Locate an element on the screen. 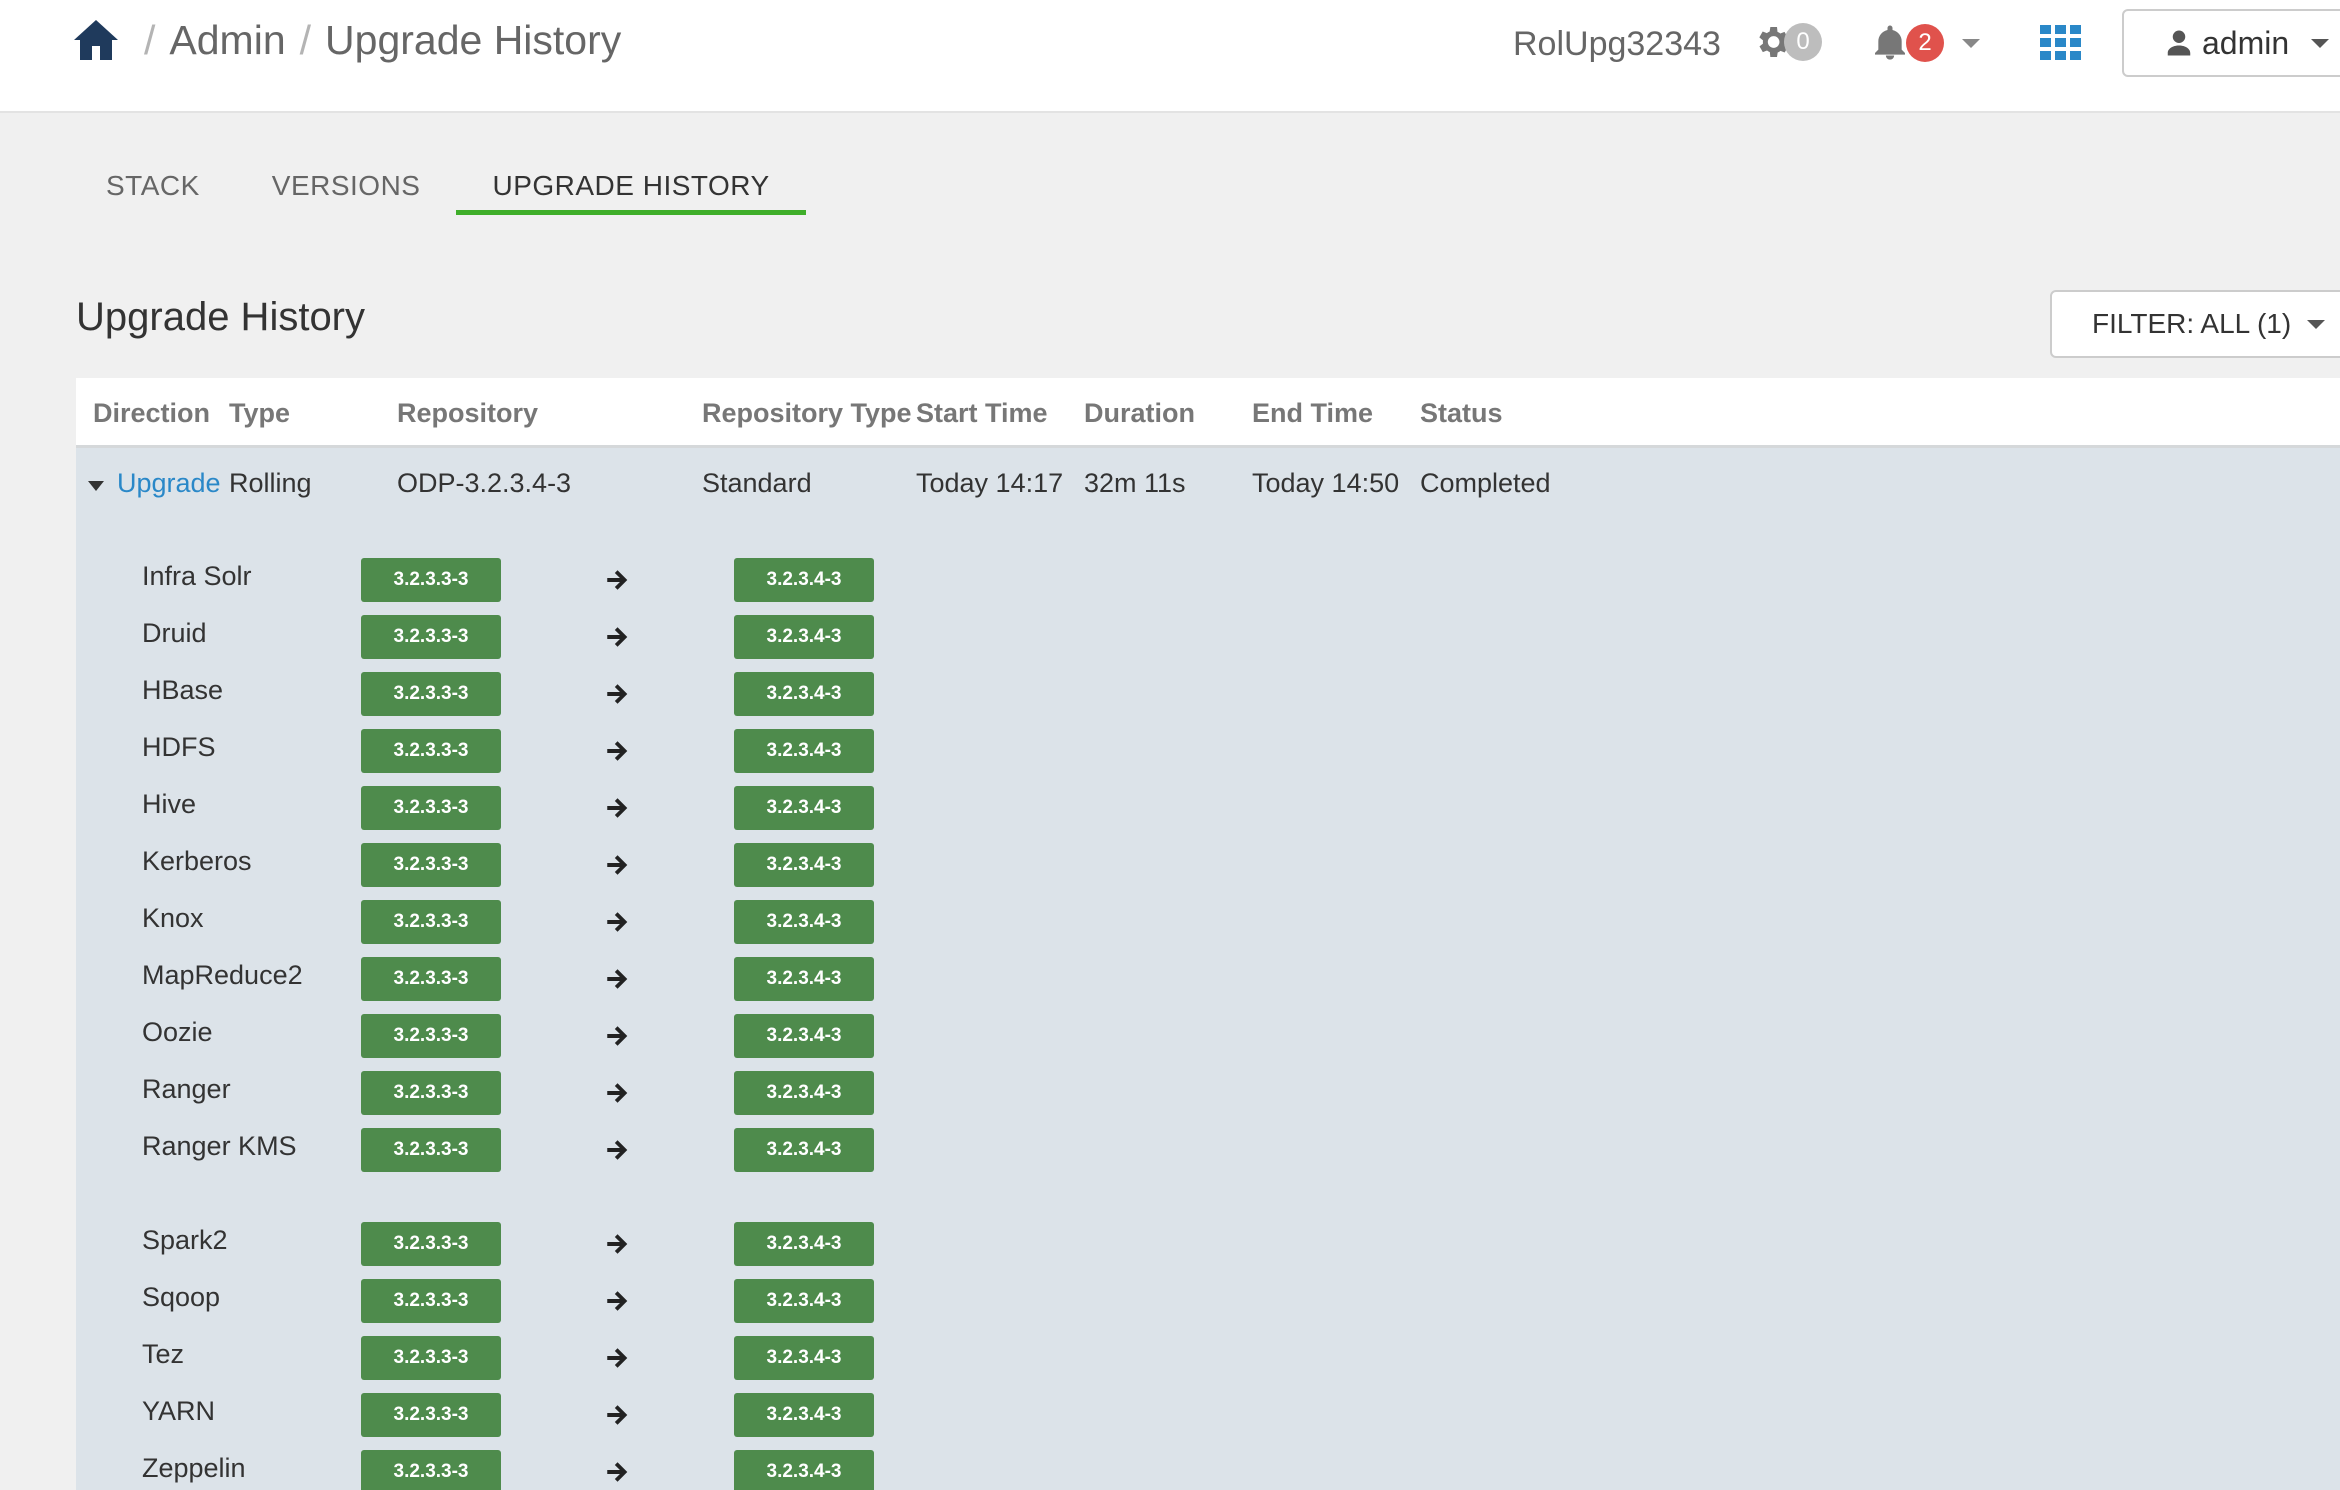  service-row: Druid 3.2.3.3-3 3.2.3.4-3 is located at coordinates (526, 643).